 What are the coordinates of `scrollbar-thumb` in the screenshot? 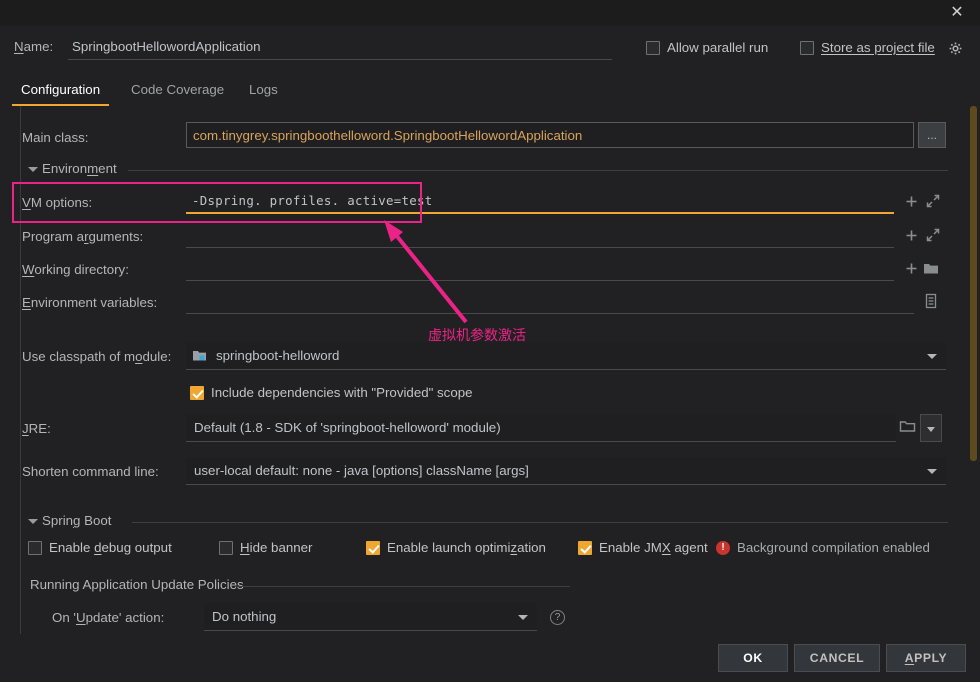 It's located at (973, 283).